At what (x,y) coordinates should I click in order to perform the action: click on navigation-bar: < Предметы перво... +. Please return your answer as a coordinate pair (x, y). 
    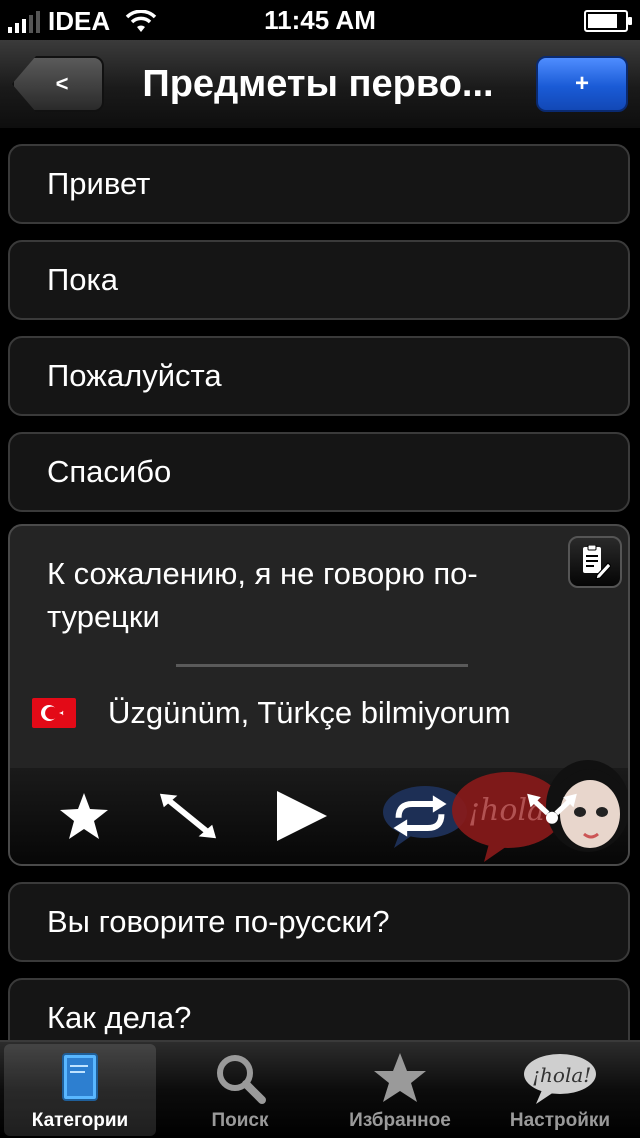
    Looking at the image, I should click on (320, 85).